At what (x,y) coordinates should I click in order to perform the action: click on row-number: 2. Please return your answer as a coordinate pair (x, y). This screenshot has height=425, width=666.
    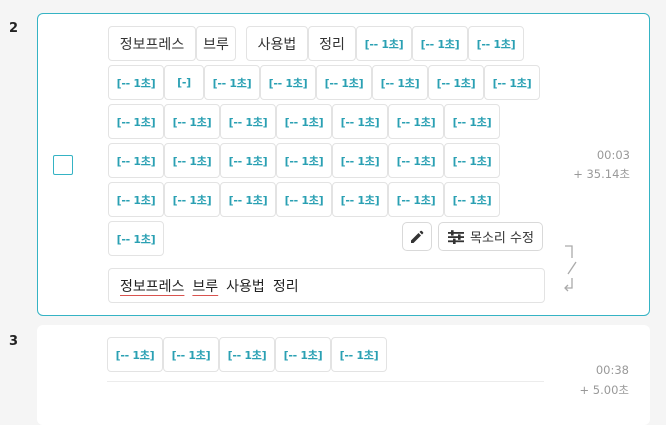
    Looking at the image, I should click on (14, 28).